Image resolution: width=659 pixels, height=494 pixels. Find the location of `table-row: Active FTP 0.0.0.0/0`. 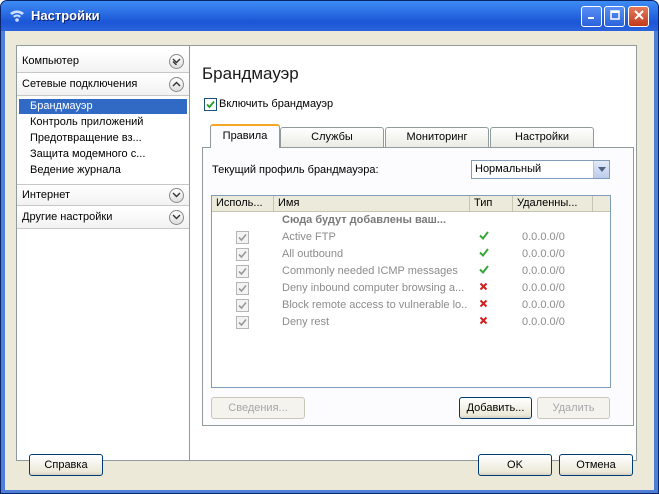

table-row: Active FTP 0.0.0.0/0 is located at coordinates (411, 237).